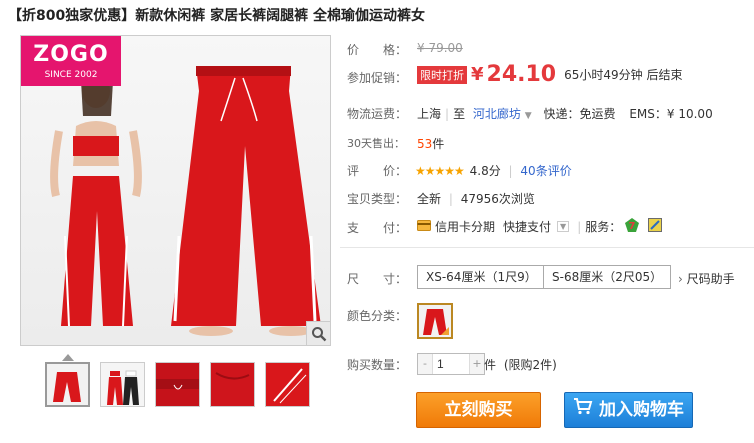 The height and width of the screenshot is (443, 754). What do you see at coordinates (377, 228) in the screenshot?
I see `payment-label: 支 付：` at bounding box center [377, 228].